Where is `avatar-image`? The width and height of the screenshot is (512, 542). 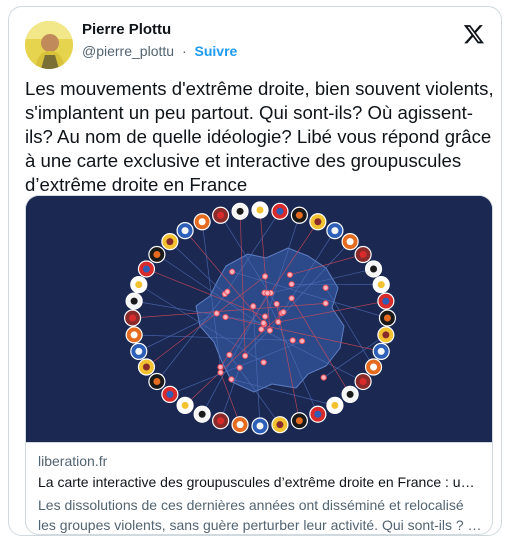
avatar-image is located at coordinates (49, 45).